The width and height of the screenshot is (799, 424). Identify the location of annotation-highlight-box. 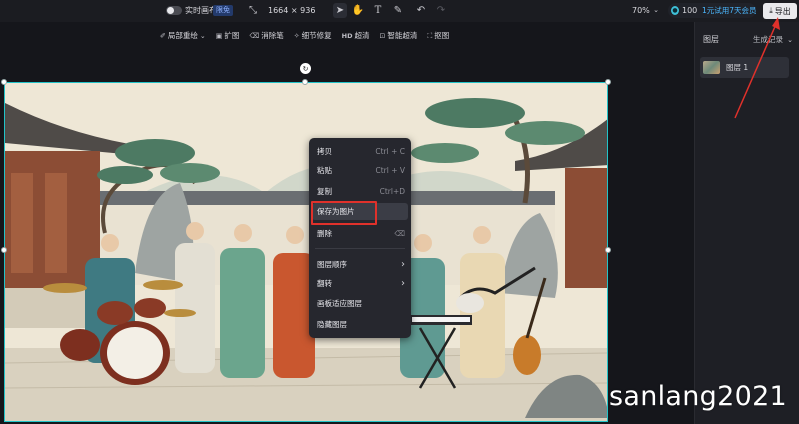
(344, 213).